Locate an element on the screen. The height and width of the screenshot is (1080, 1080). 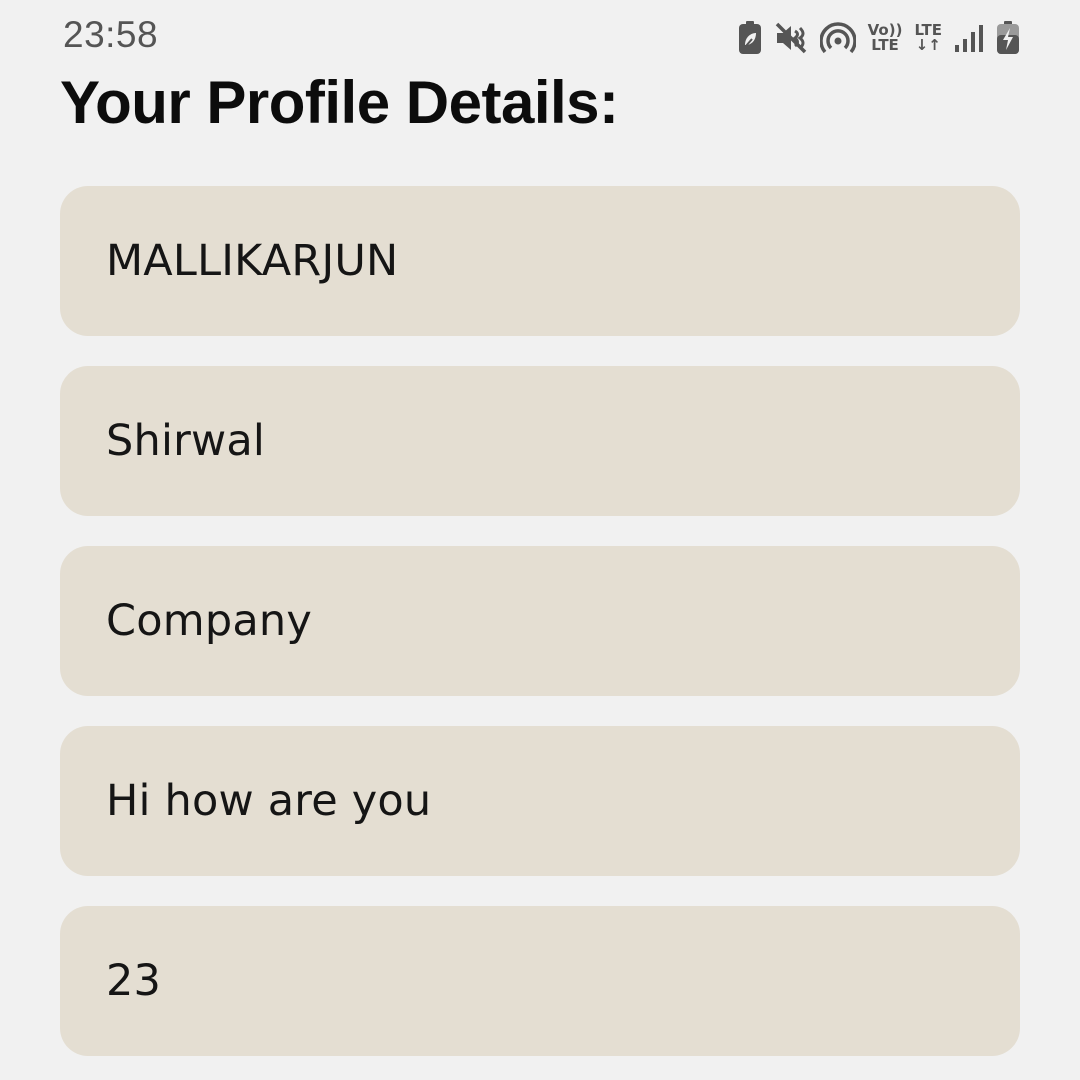
mute-icon is located at coordinates (791, 38).